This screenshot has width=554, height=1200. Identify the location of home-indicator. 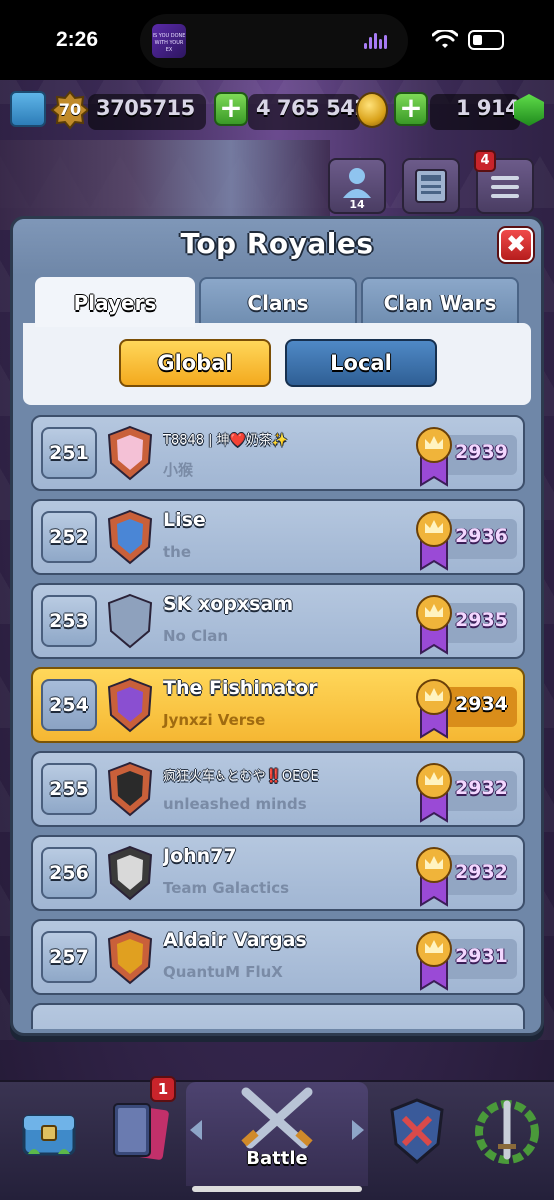
(277, 1189).